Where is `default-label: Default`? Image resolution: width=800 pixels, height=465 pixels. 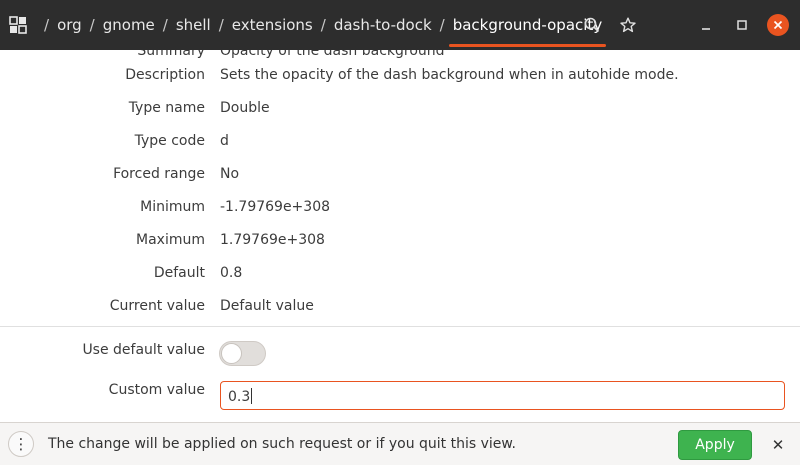 default-label: Default is located at coordinates (179, 273).